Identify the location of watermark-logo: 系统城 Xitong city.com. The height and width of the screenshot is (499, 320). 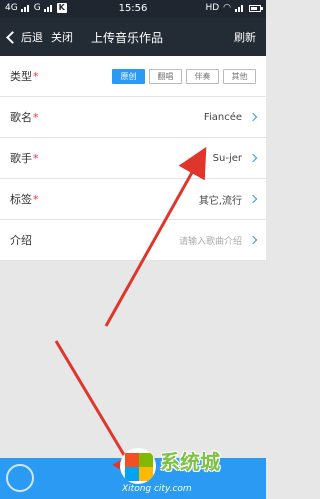
(190, 470).